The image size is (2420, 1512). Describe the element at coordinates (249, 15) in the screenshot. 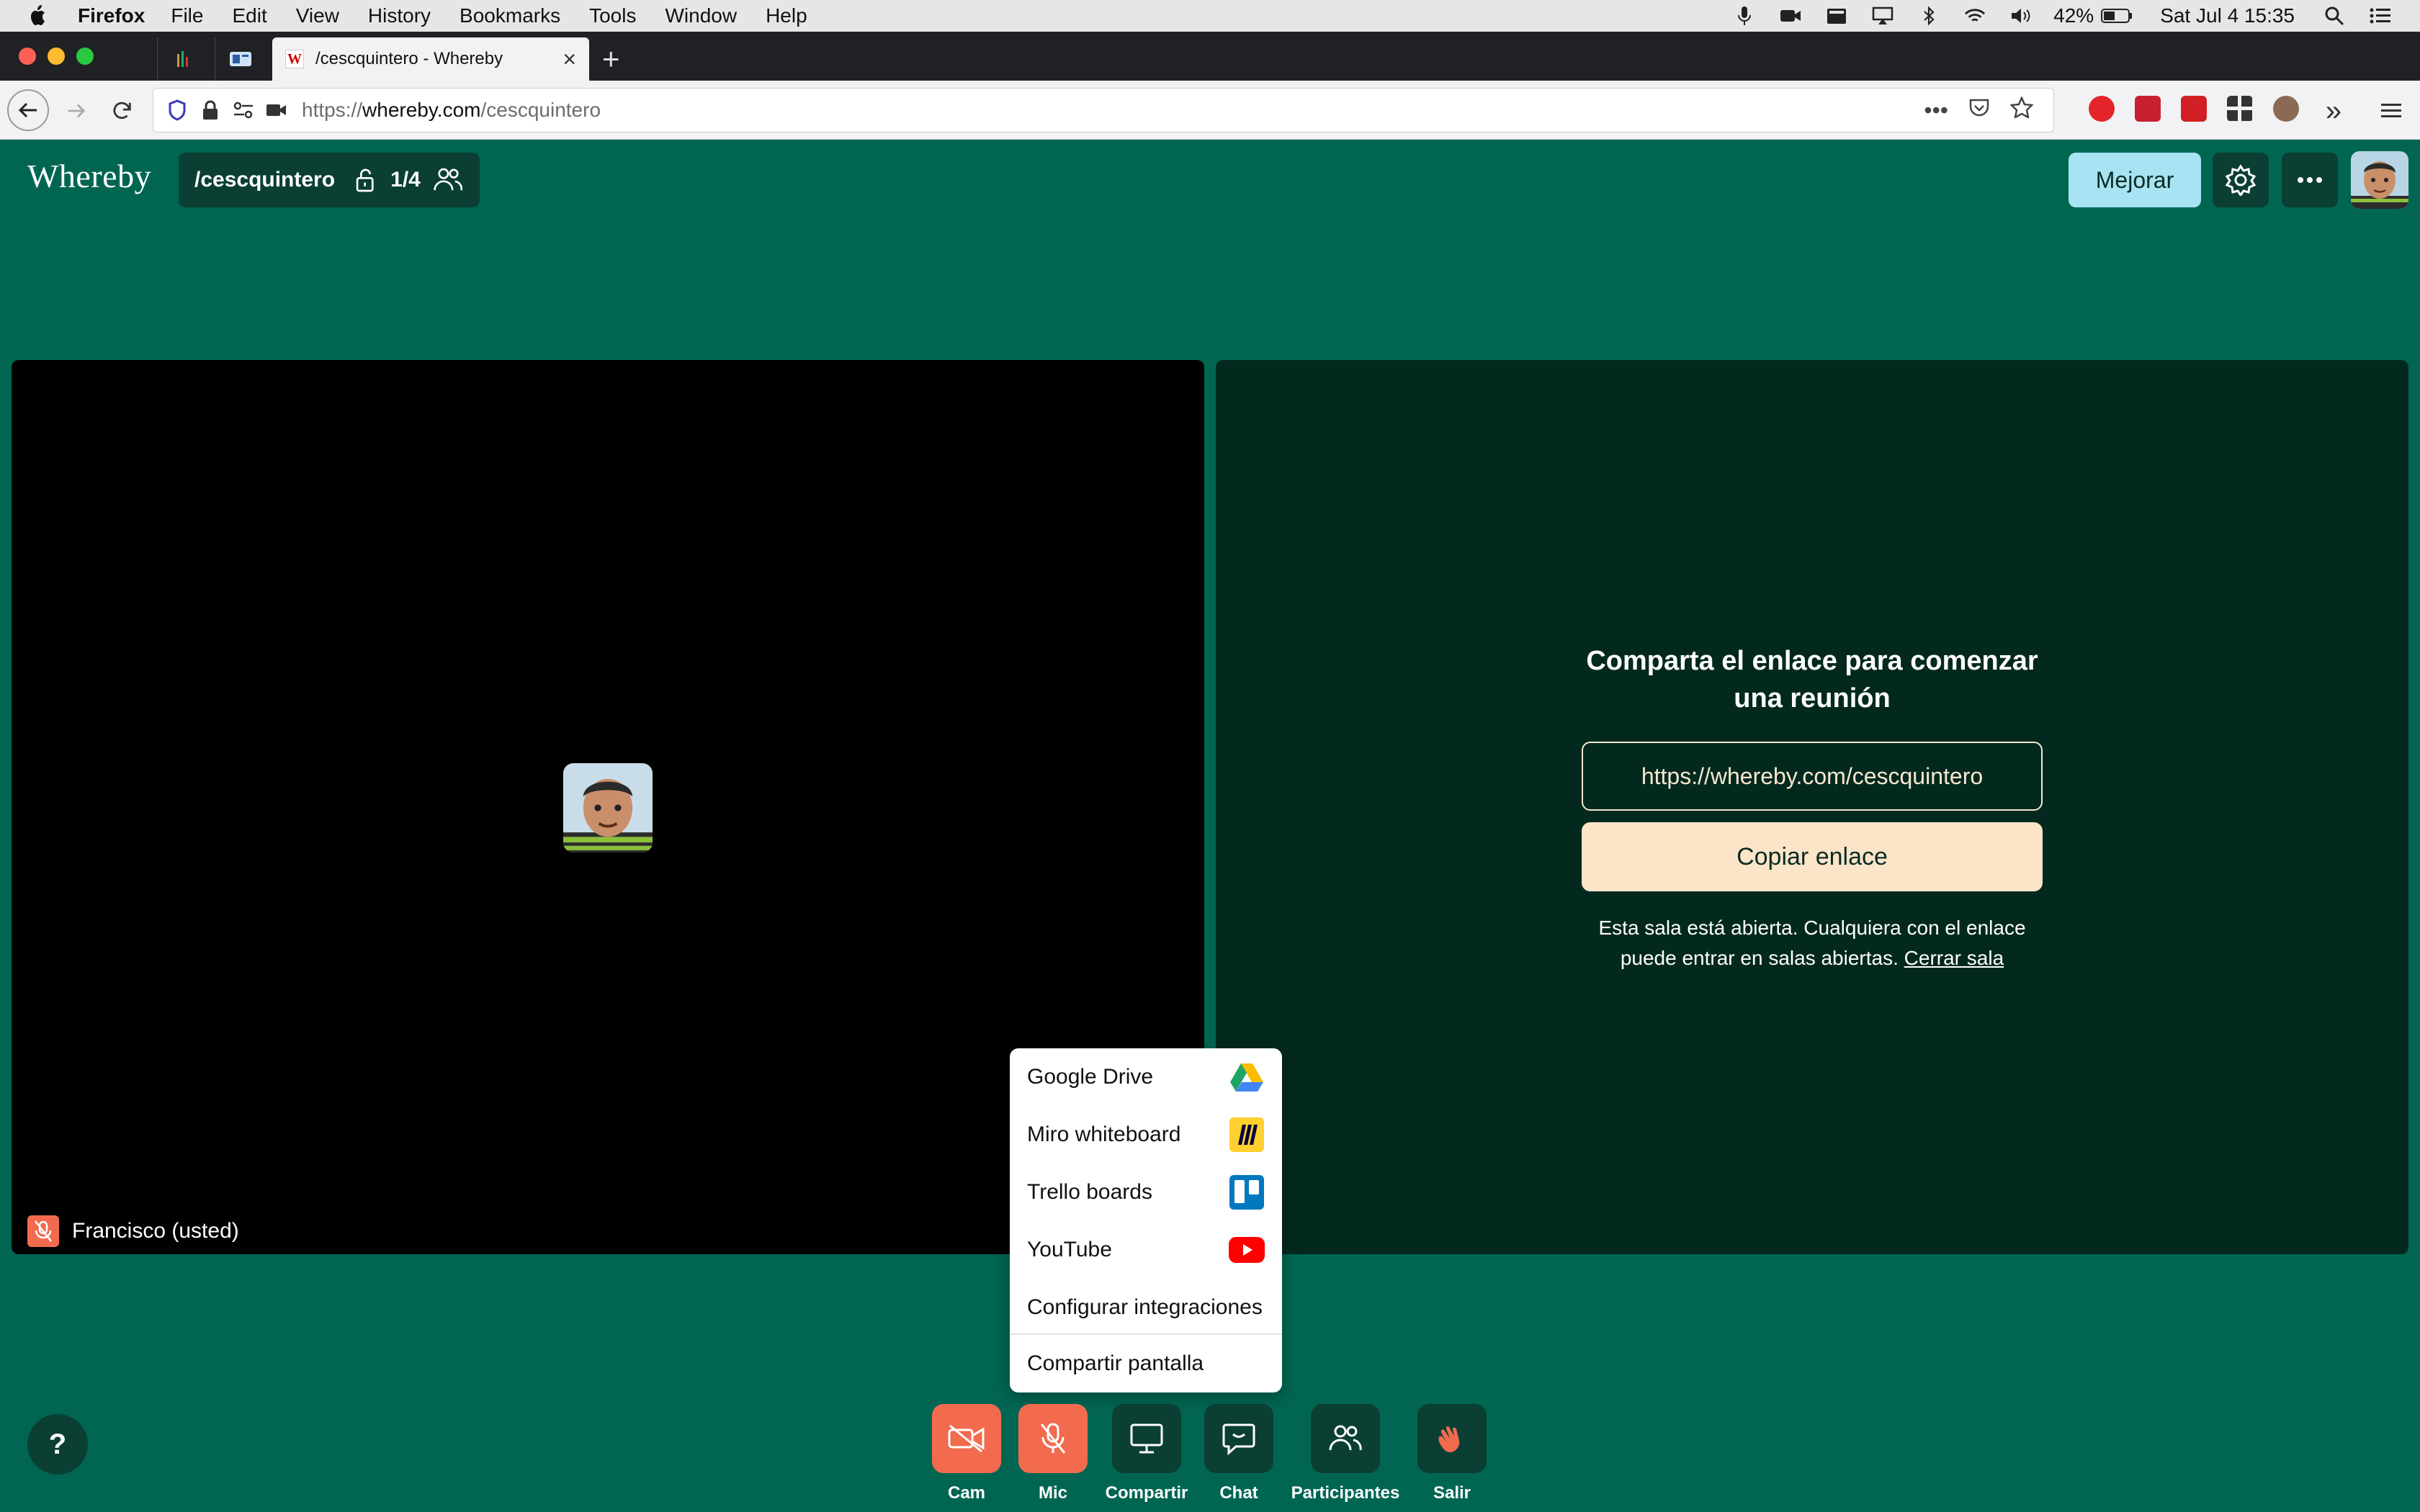

I see `menu-edit: Edit` at that location.